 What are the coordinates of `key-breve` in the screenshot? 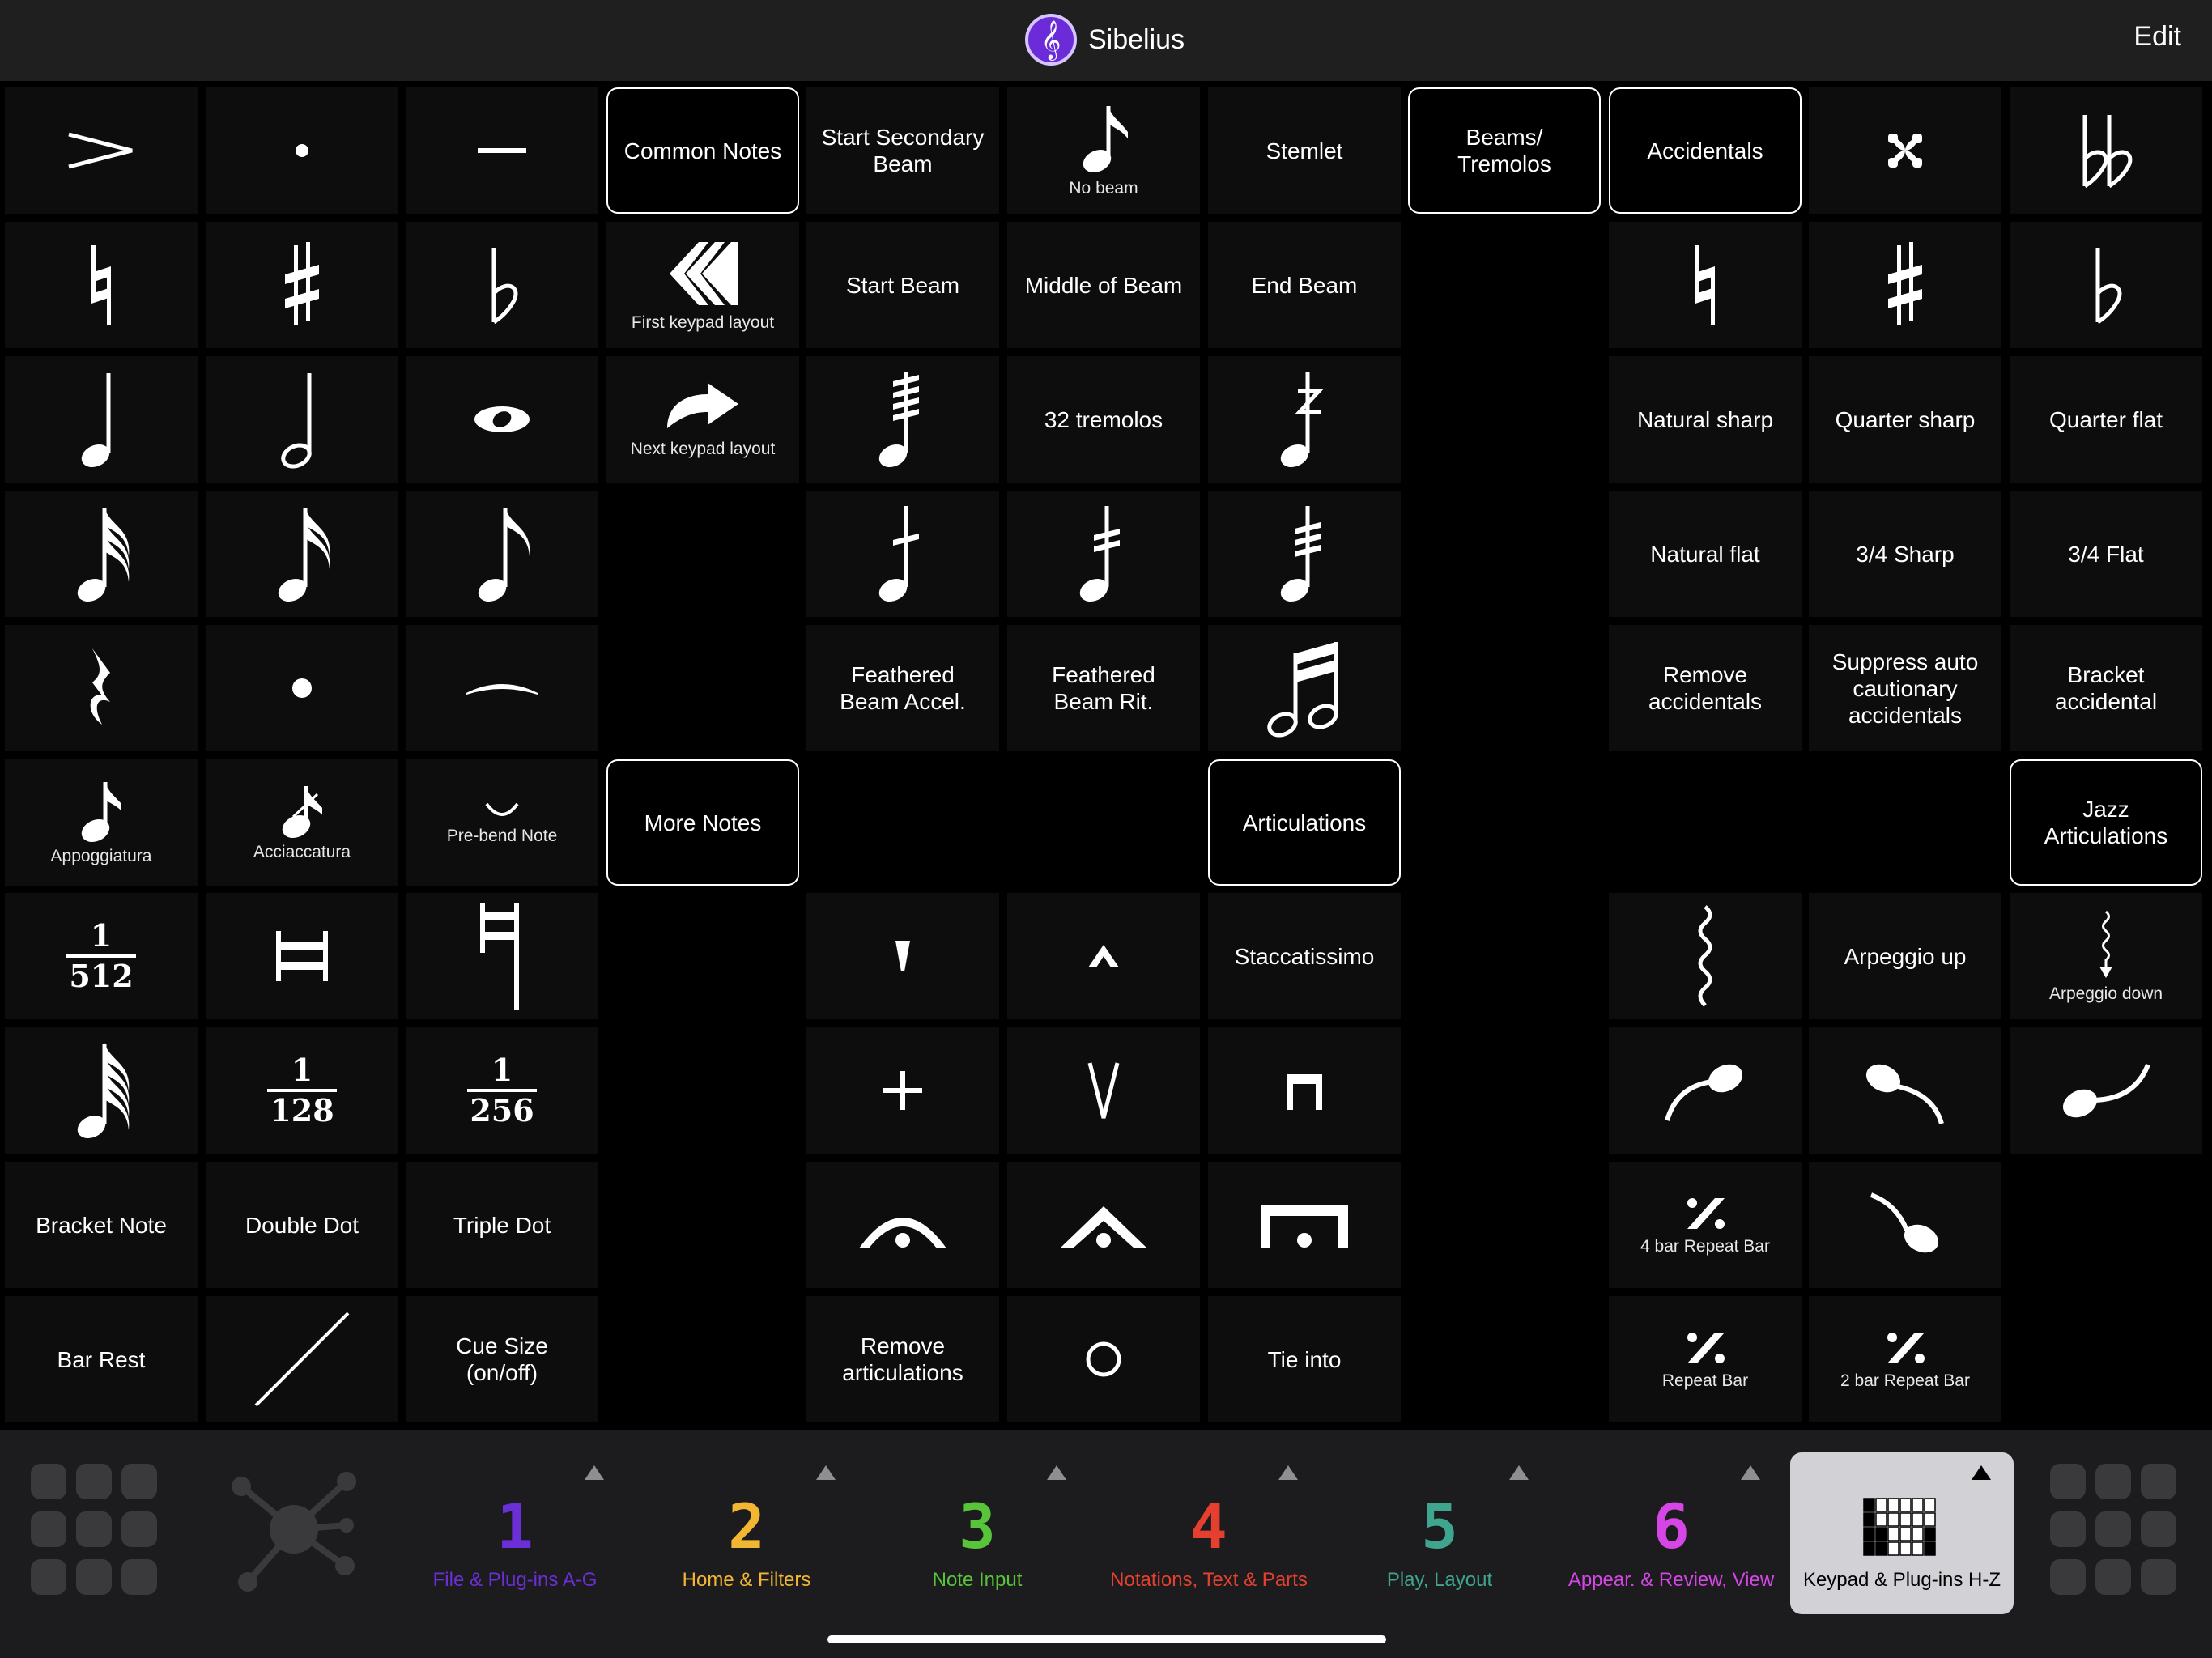 It's located at (302, 956).